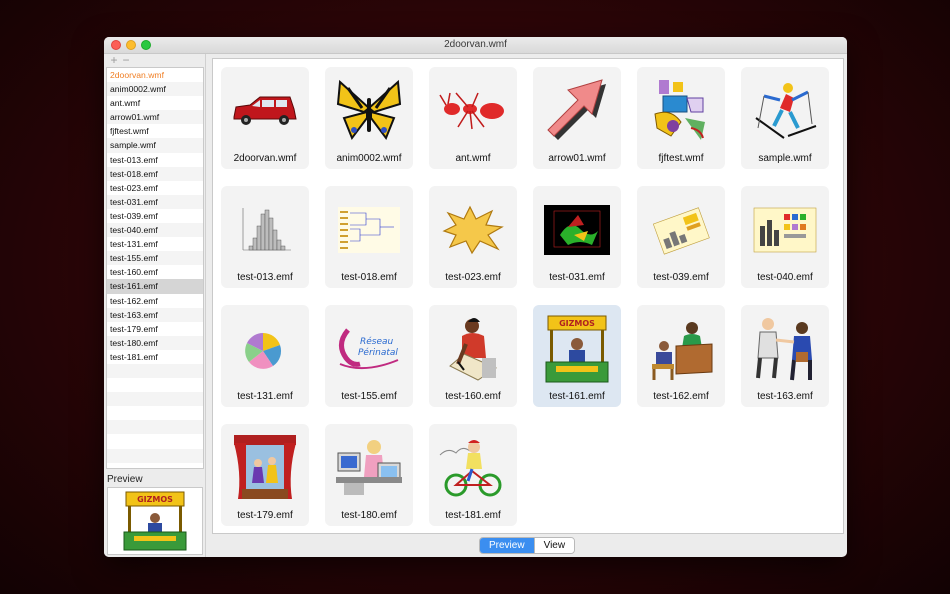 The width and height of the screenshot is (950, 594). Describe the element at coordinates (155, 357) in the screenshot. I see `file-list-item: test-181.emf` at that location.